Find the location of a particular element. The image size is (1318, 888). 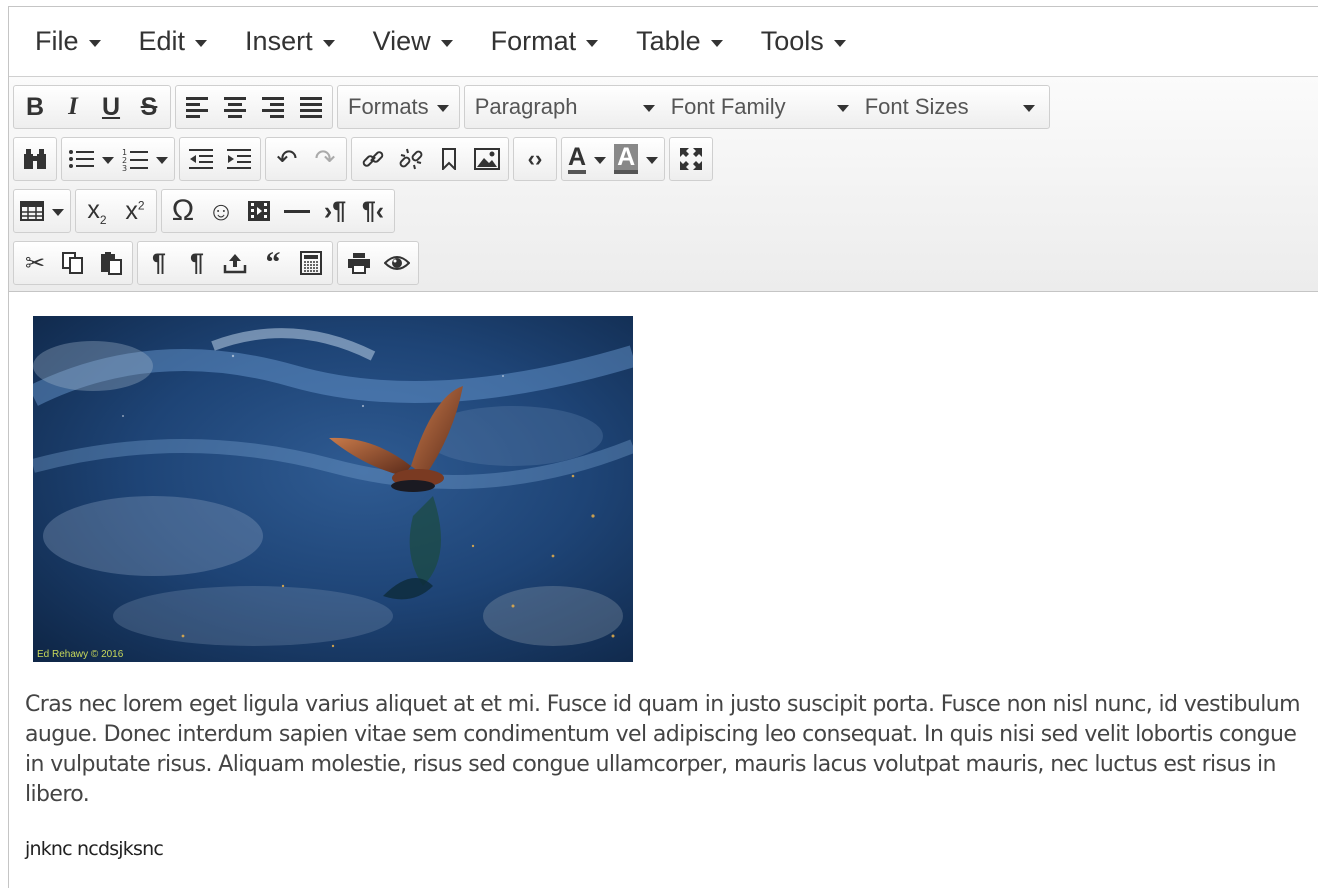

emoticons-button: ☺ is located at coordinates (221, 211).